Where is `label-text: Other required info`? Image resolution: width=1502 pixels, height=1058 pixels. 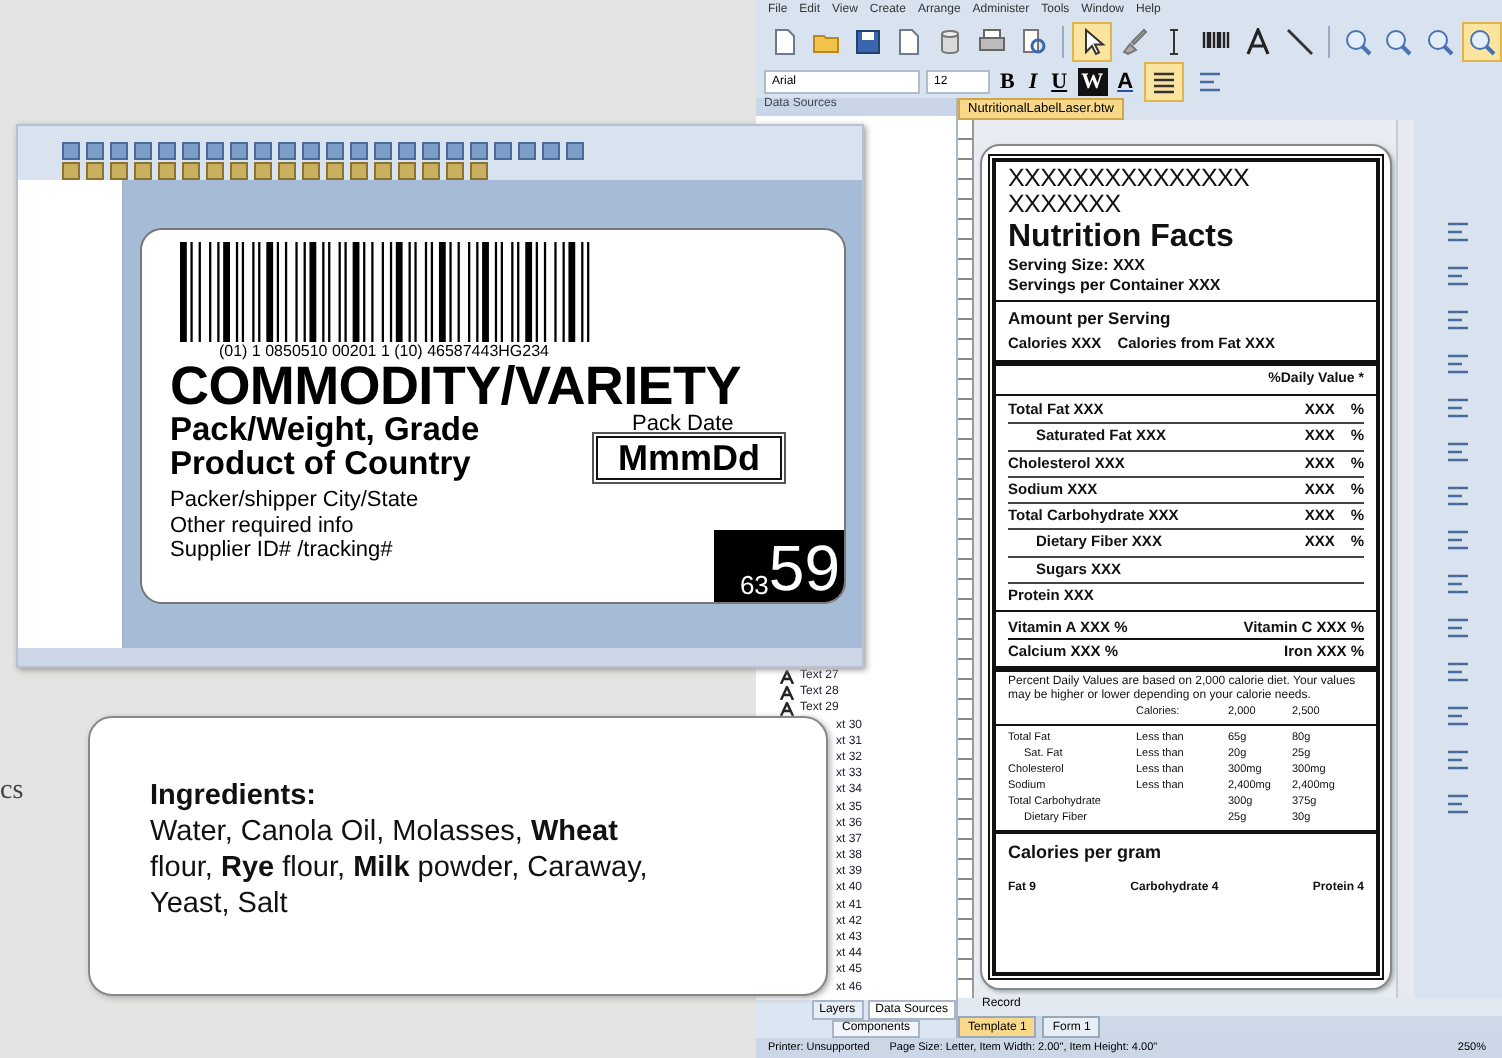
label-text: Other required info is located at coordinates (263, 525).